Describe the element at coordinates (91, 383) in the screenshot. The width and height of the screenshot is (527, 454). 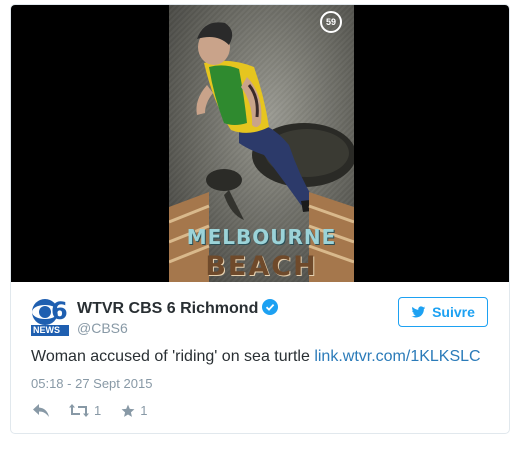
I see `tweet-timestamp: 05:18 - 27 Sept 2015` at that location.